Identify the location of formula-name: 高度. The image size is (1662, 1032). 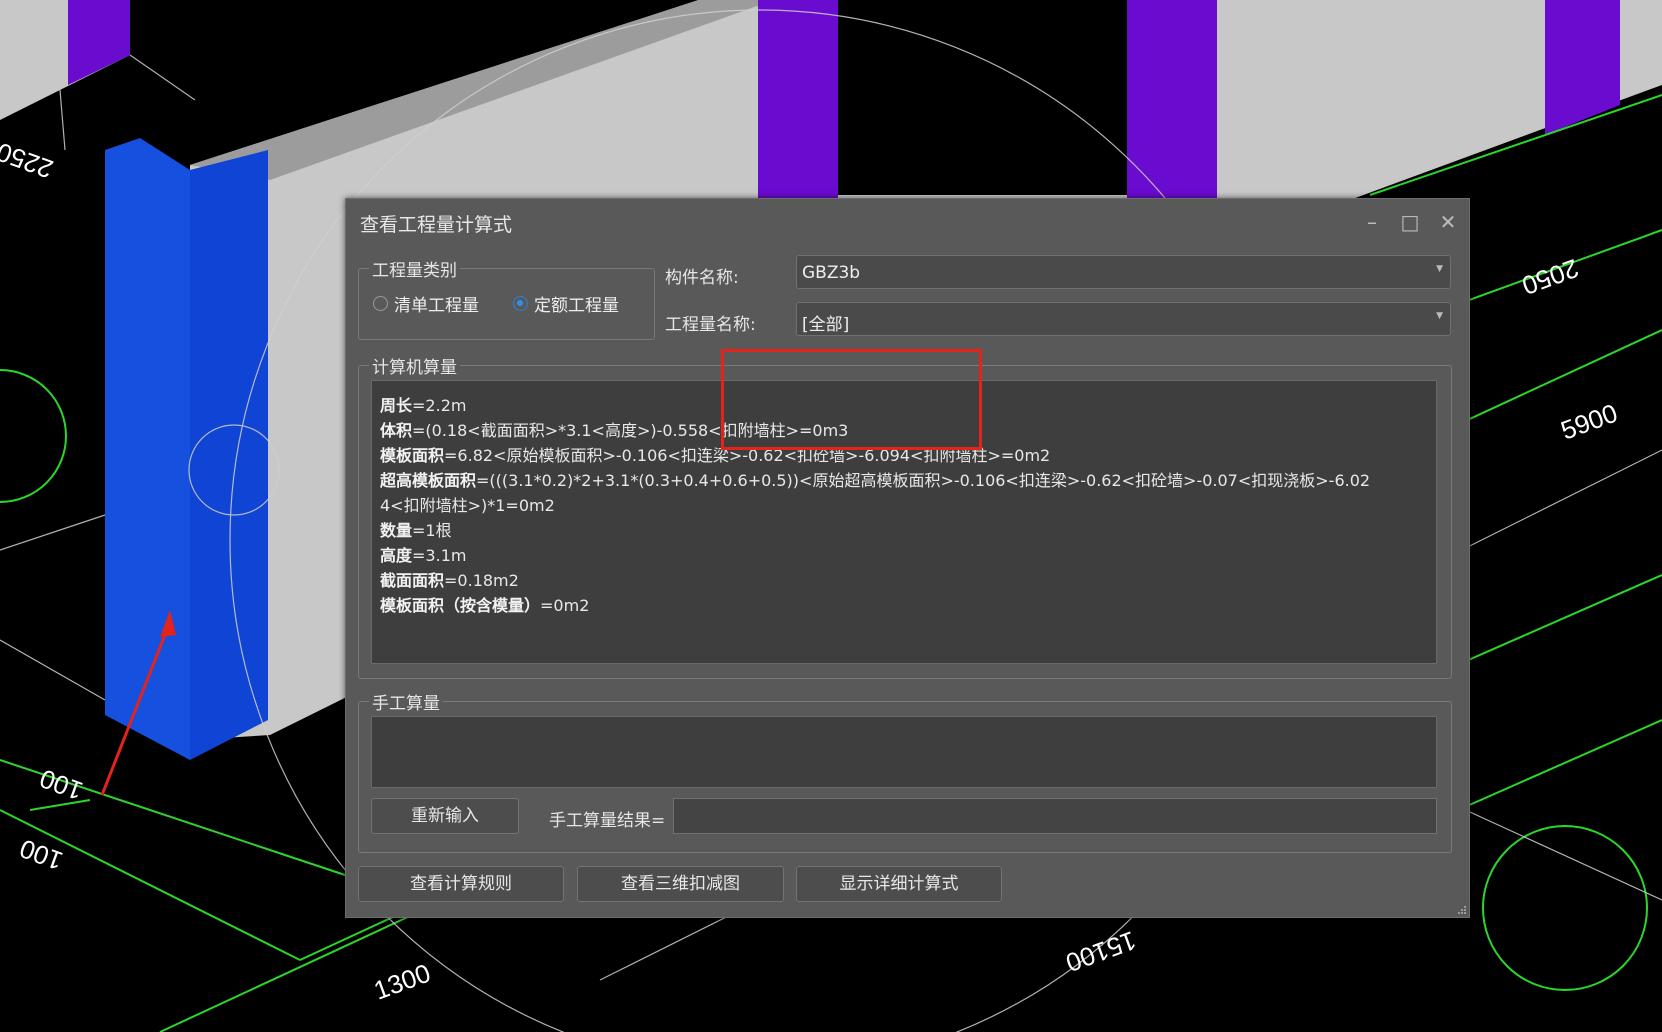
(396, 555).